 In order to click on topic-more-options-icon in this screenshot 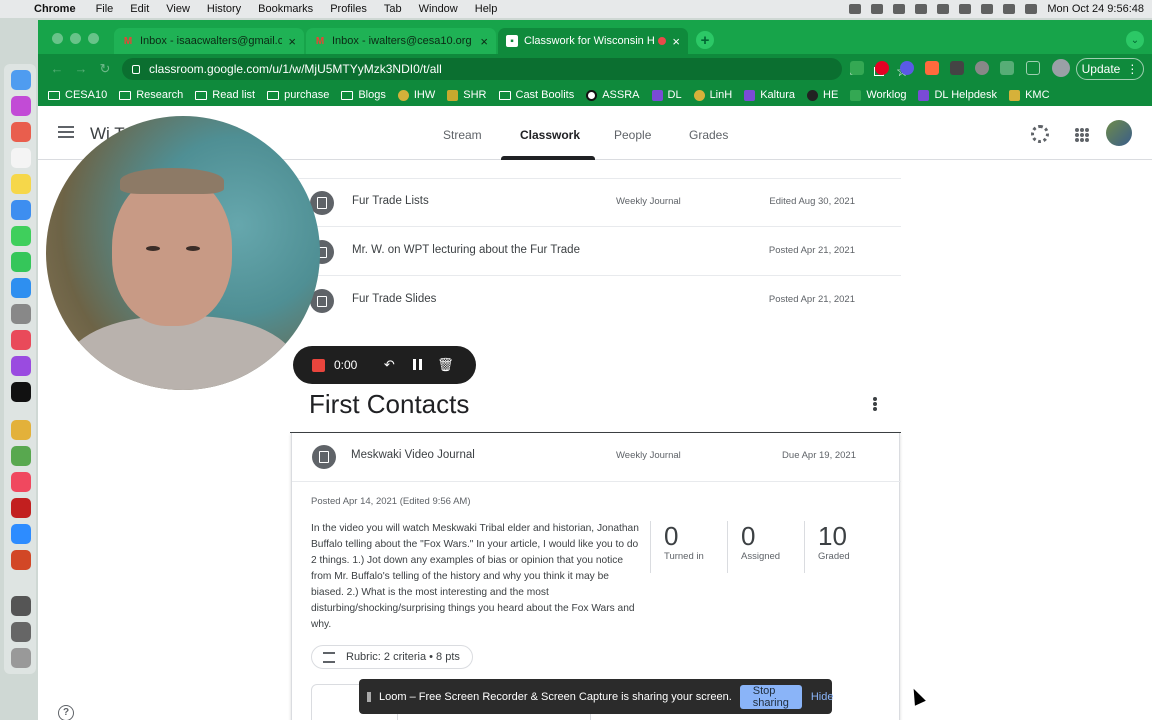, I will do `click(875, 404)`.